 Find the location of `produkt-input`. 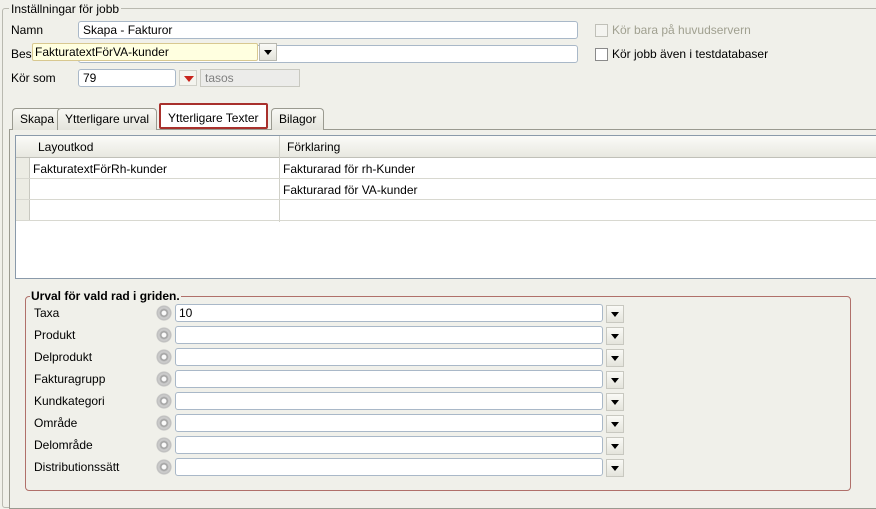

produkt-input is located at coordinates (389, 335).